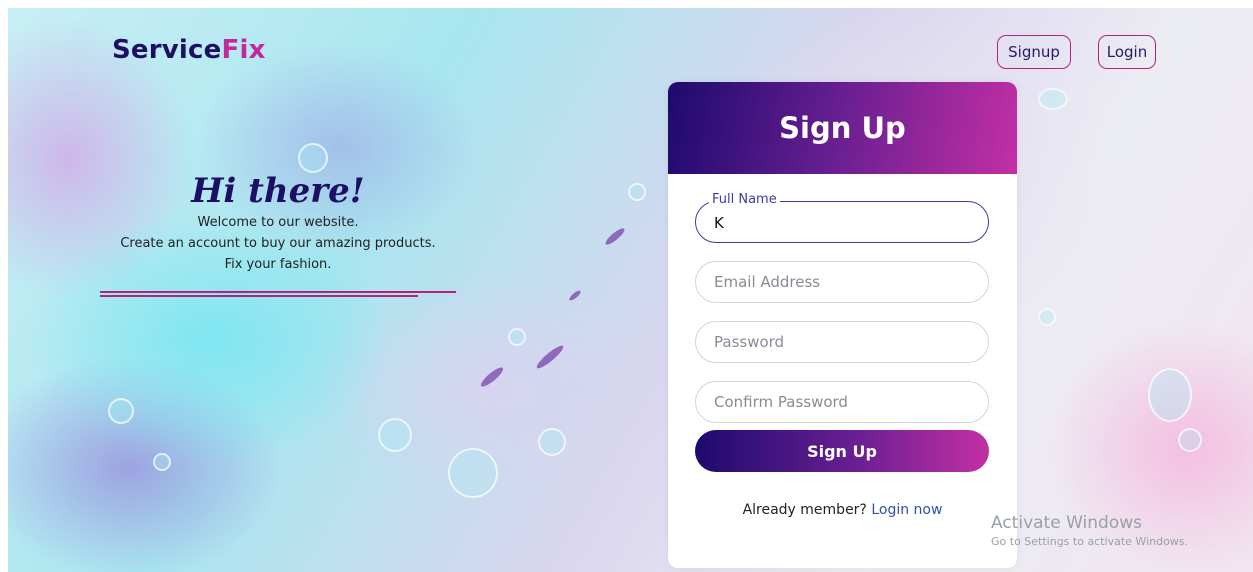 This screenshot has height=572, width=1253. Describe the element at coordinates (839, 282) in the screenshot. I see `email-input` at that location.